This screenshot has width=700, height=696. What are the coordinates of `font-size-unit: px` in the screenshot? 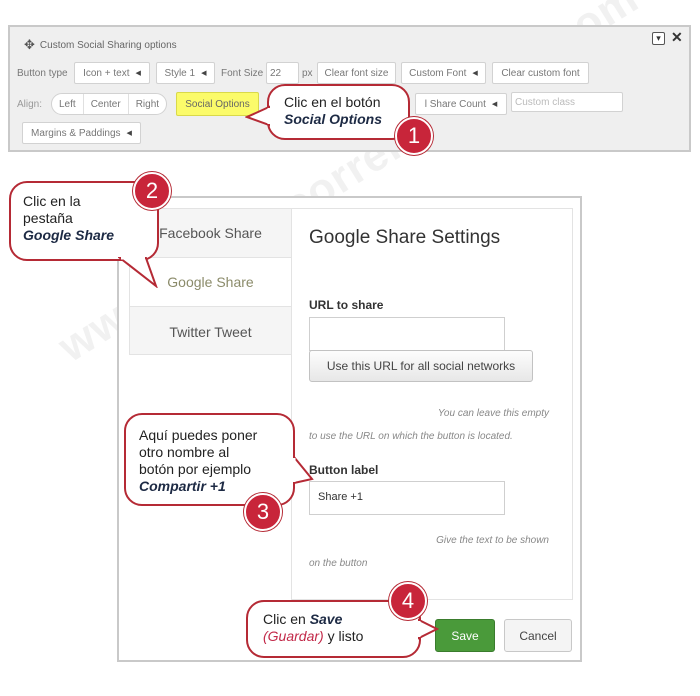 It's located at (307, 73).